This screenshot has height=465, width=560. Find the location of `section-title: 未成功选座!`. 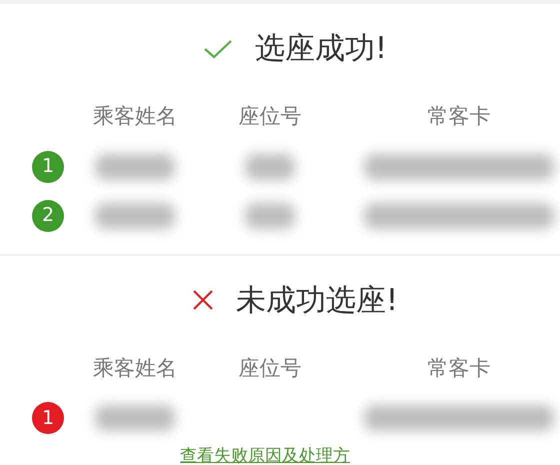

section-title: 未成功选座! is located at coordinates (317, 301).